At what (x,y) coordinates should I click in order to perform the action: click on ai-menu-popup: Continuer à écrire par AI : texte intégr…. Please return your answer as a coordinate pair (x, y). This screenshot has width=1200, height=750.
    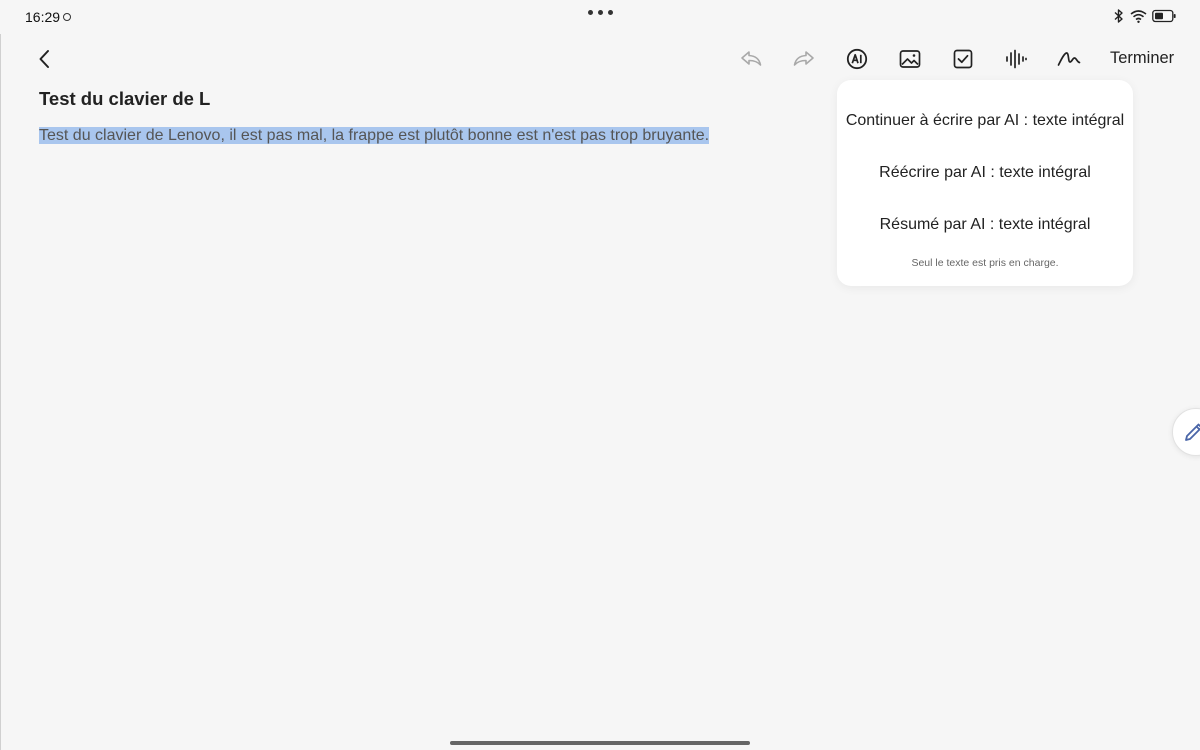
    Looking at the image, I should click on (985, 183).